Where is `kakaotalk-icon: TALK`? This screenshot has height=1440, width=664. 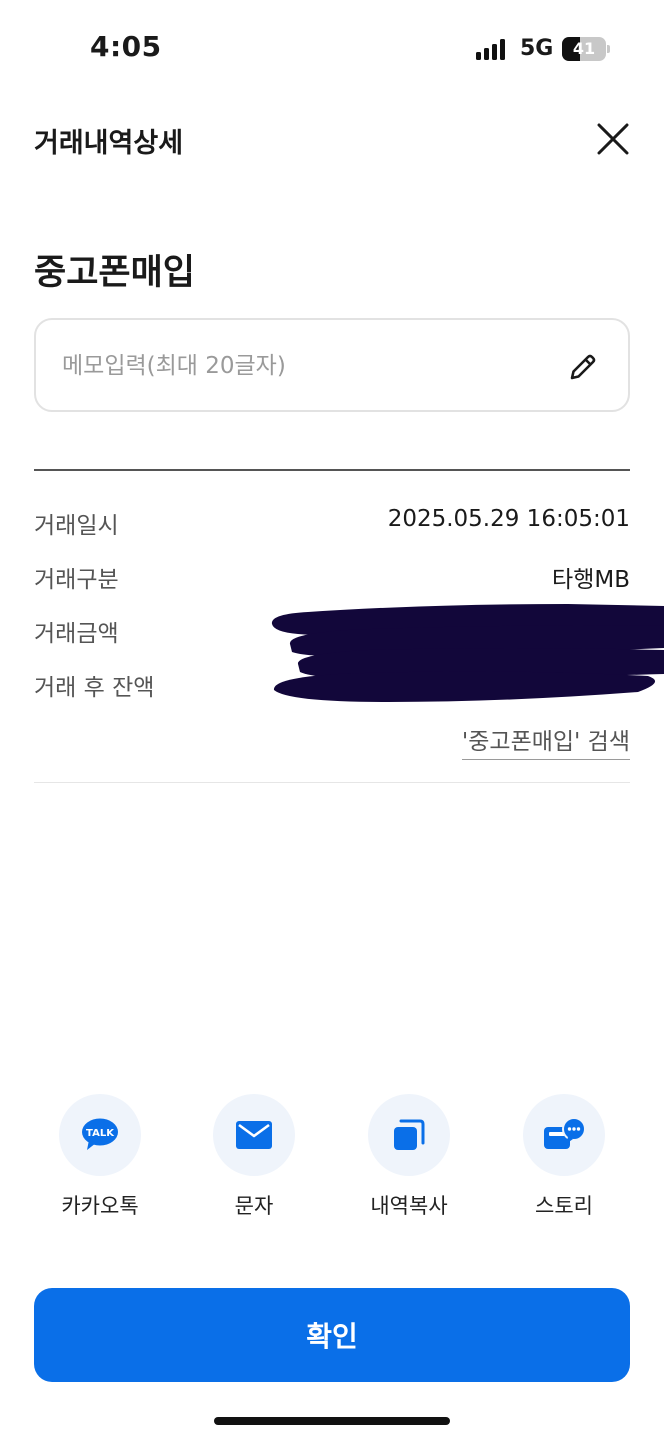 kakaotalk-icon: TALK is located at coordinates (100, 1134).